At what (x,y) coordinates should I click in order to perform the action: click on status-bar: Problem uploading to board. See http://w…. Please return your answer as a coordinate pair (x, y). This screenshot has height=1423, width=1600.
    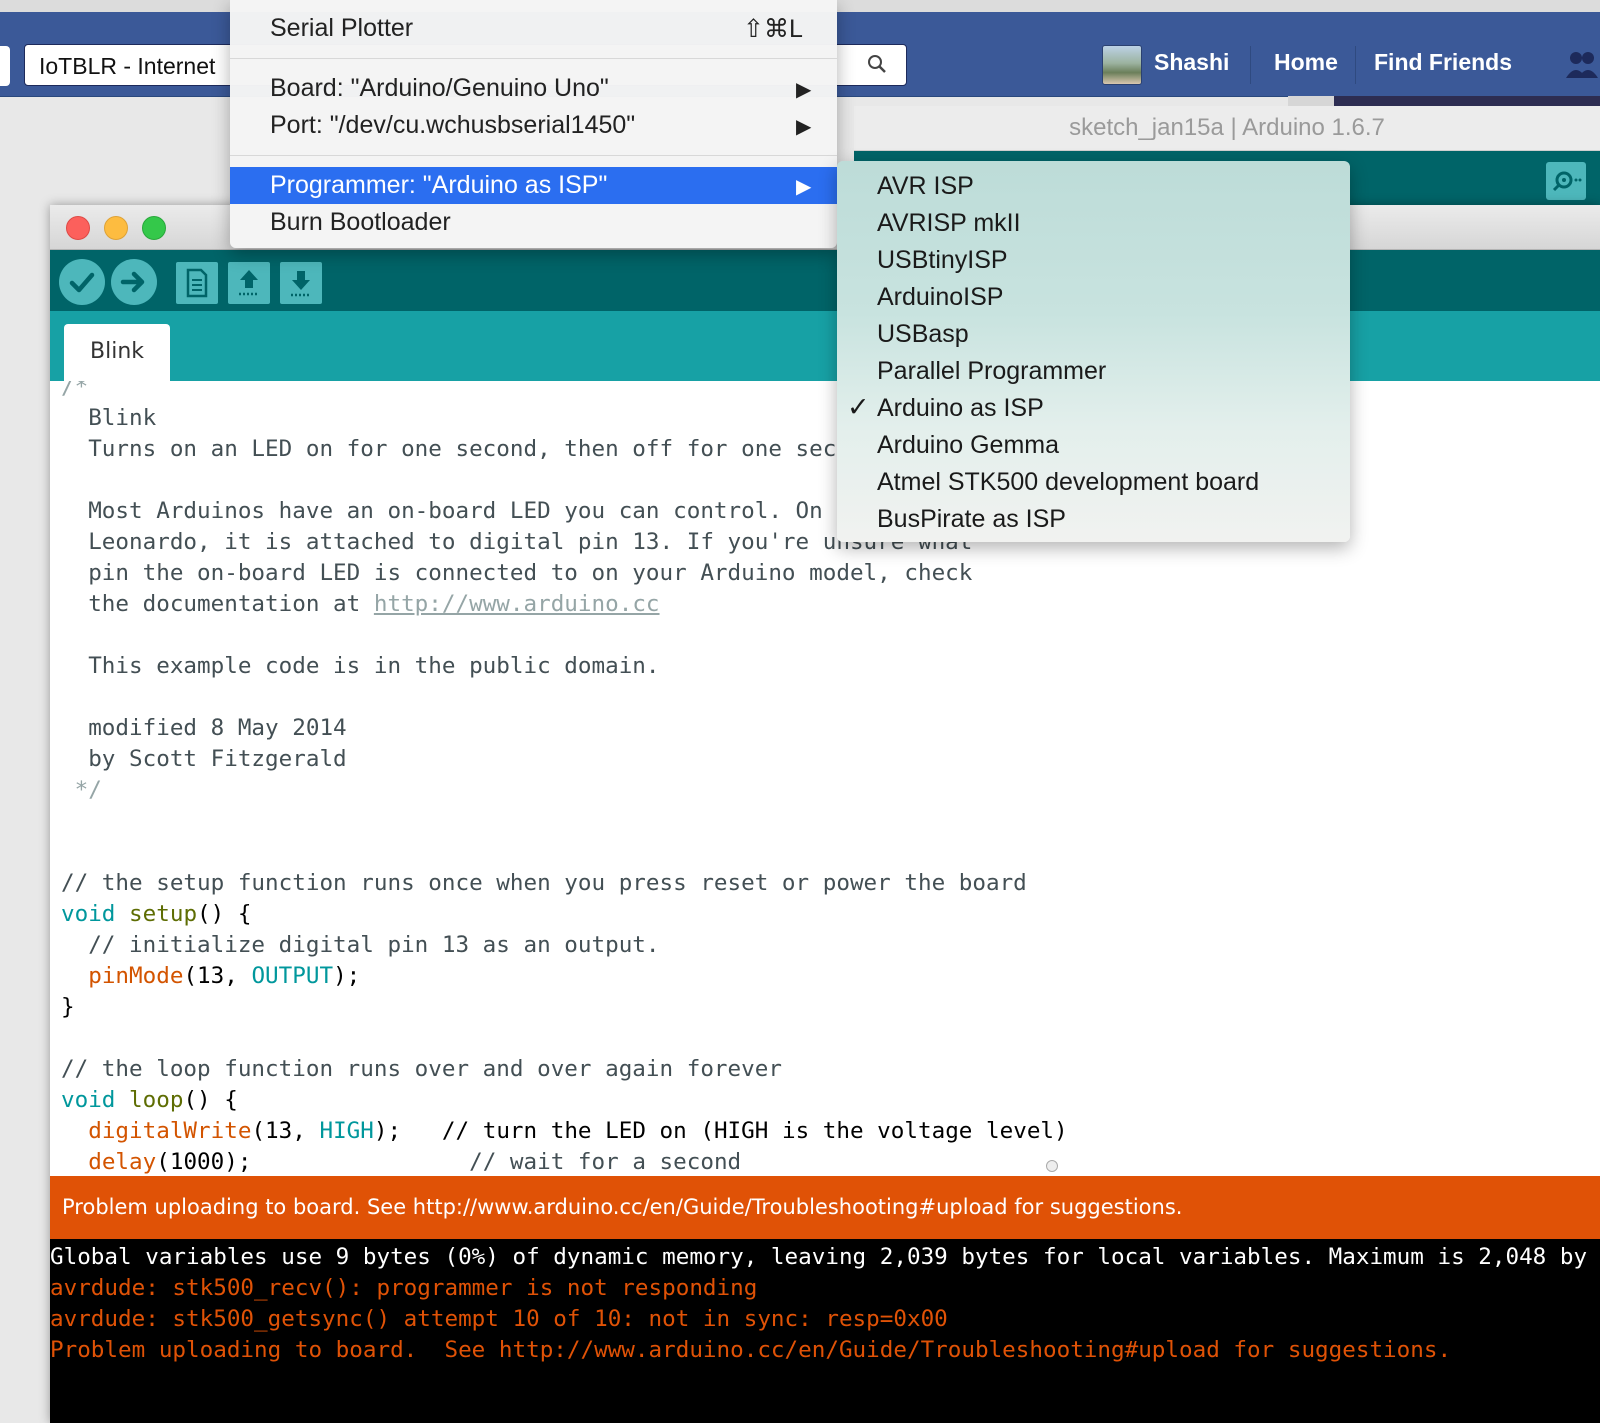
    Looking at the image, I should click on (825, 1207).